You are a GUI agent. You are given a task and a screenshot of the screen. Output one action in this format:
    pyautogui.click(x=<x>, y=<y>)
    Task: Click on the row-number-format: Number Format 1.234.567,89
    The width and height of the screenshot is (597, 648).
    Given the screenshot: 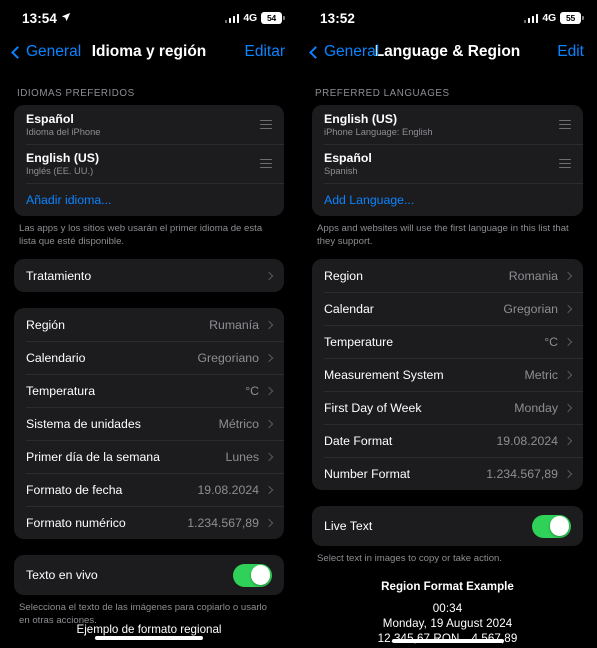 What is the action you would take?
    pyautogui.click(x=447, y=473)
    